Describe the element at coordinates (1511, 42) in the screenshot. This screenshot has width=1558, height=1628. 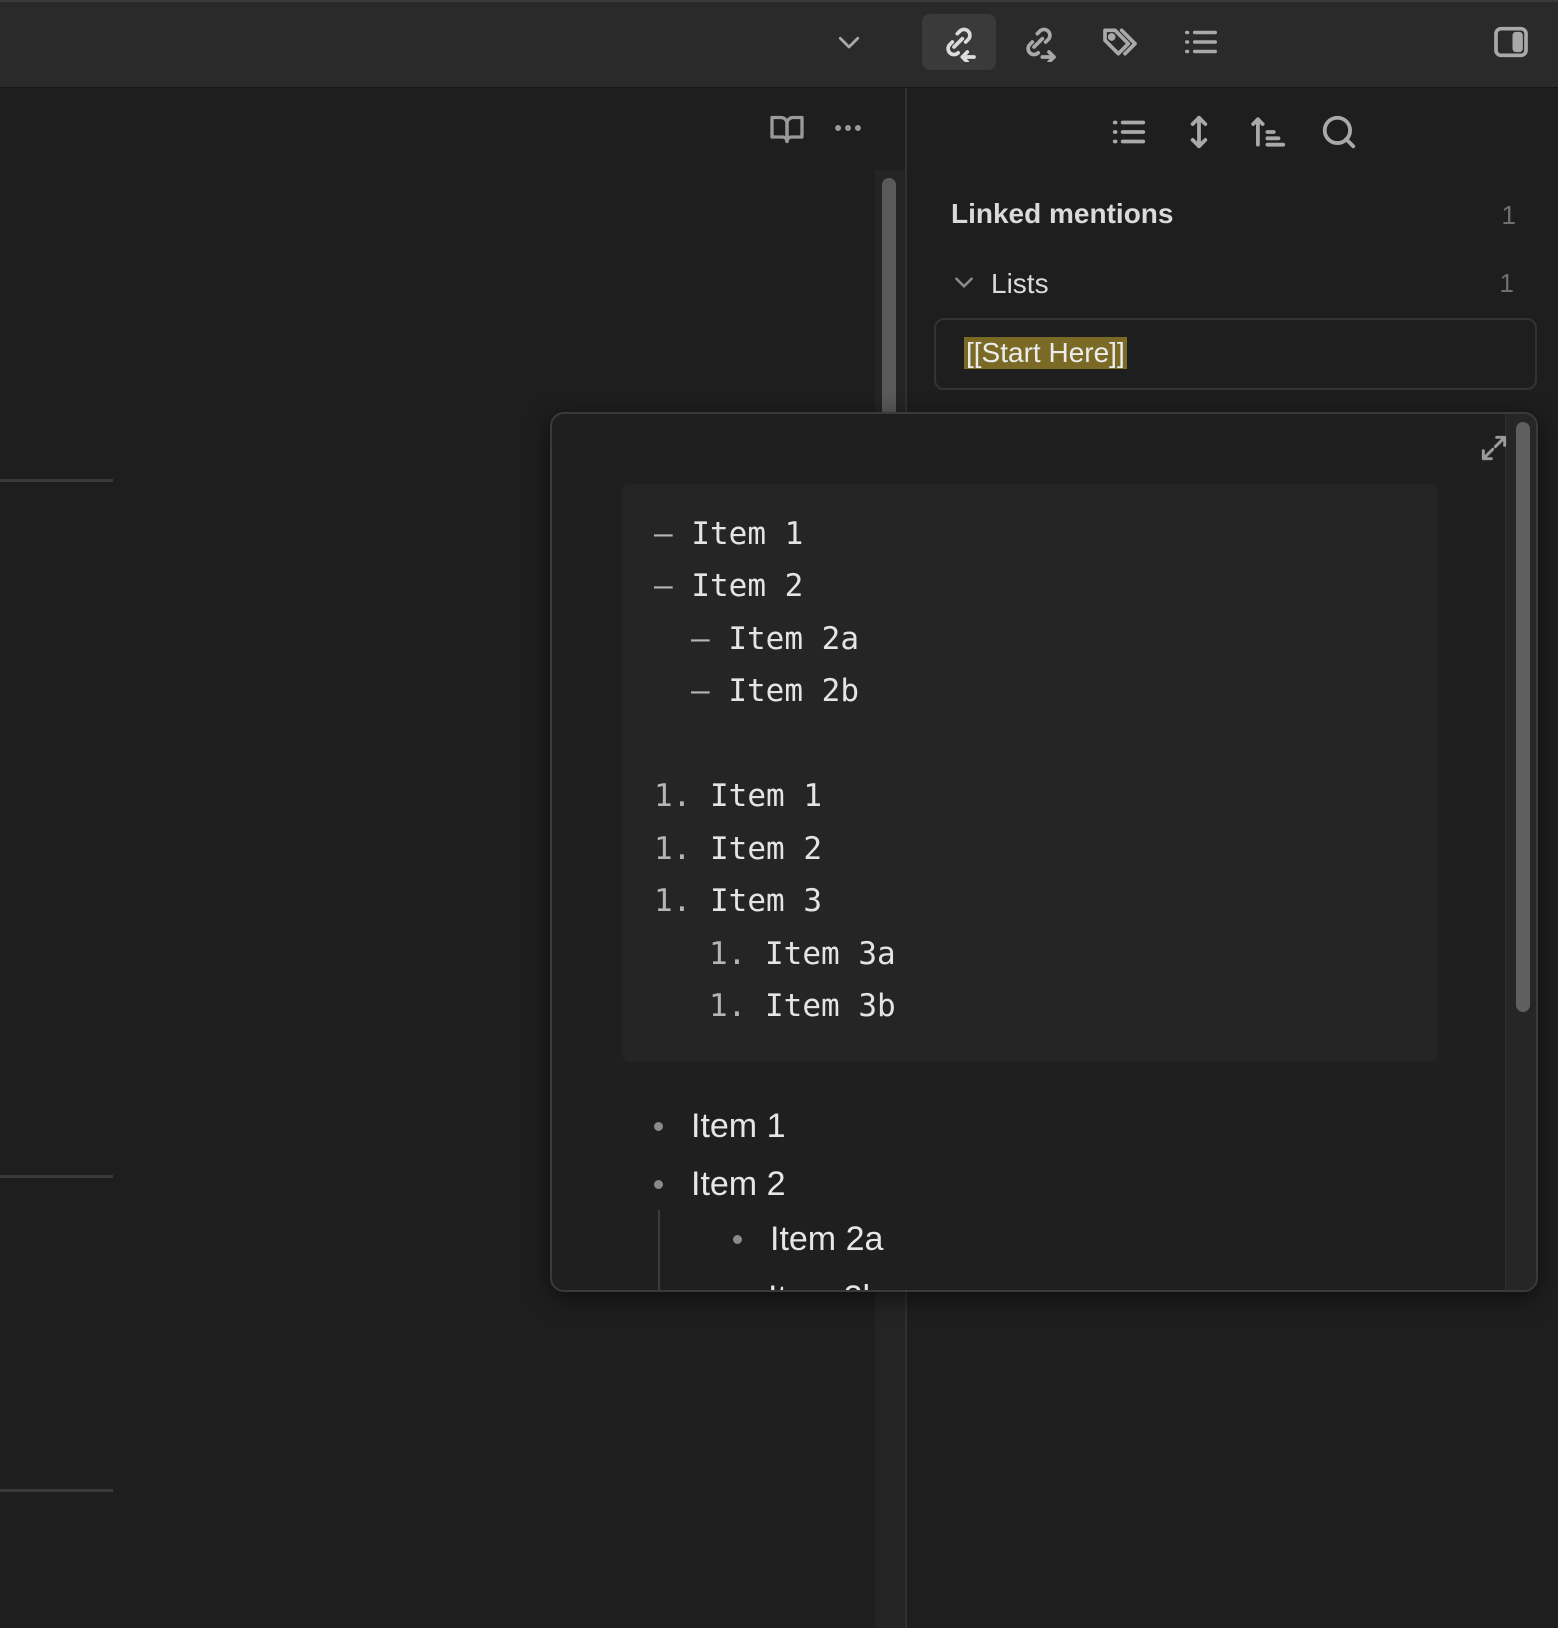
I see `sidebar-toggle-icon` at that location.